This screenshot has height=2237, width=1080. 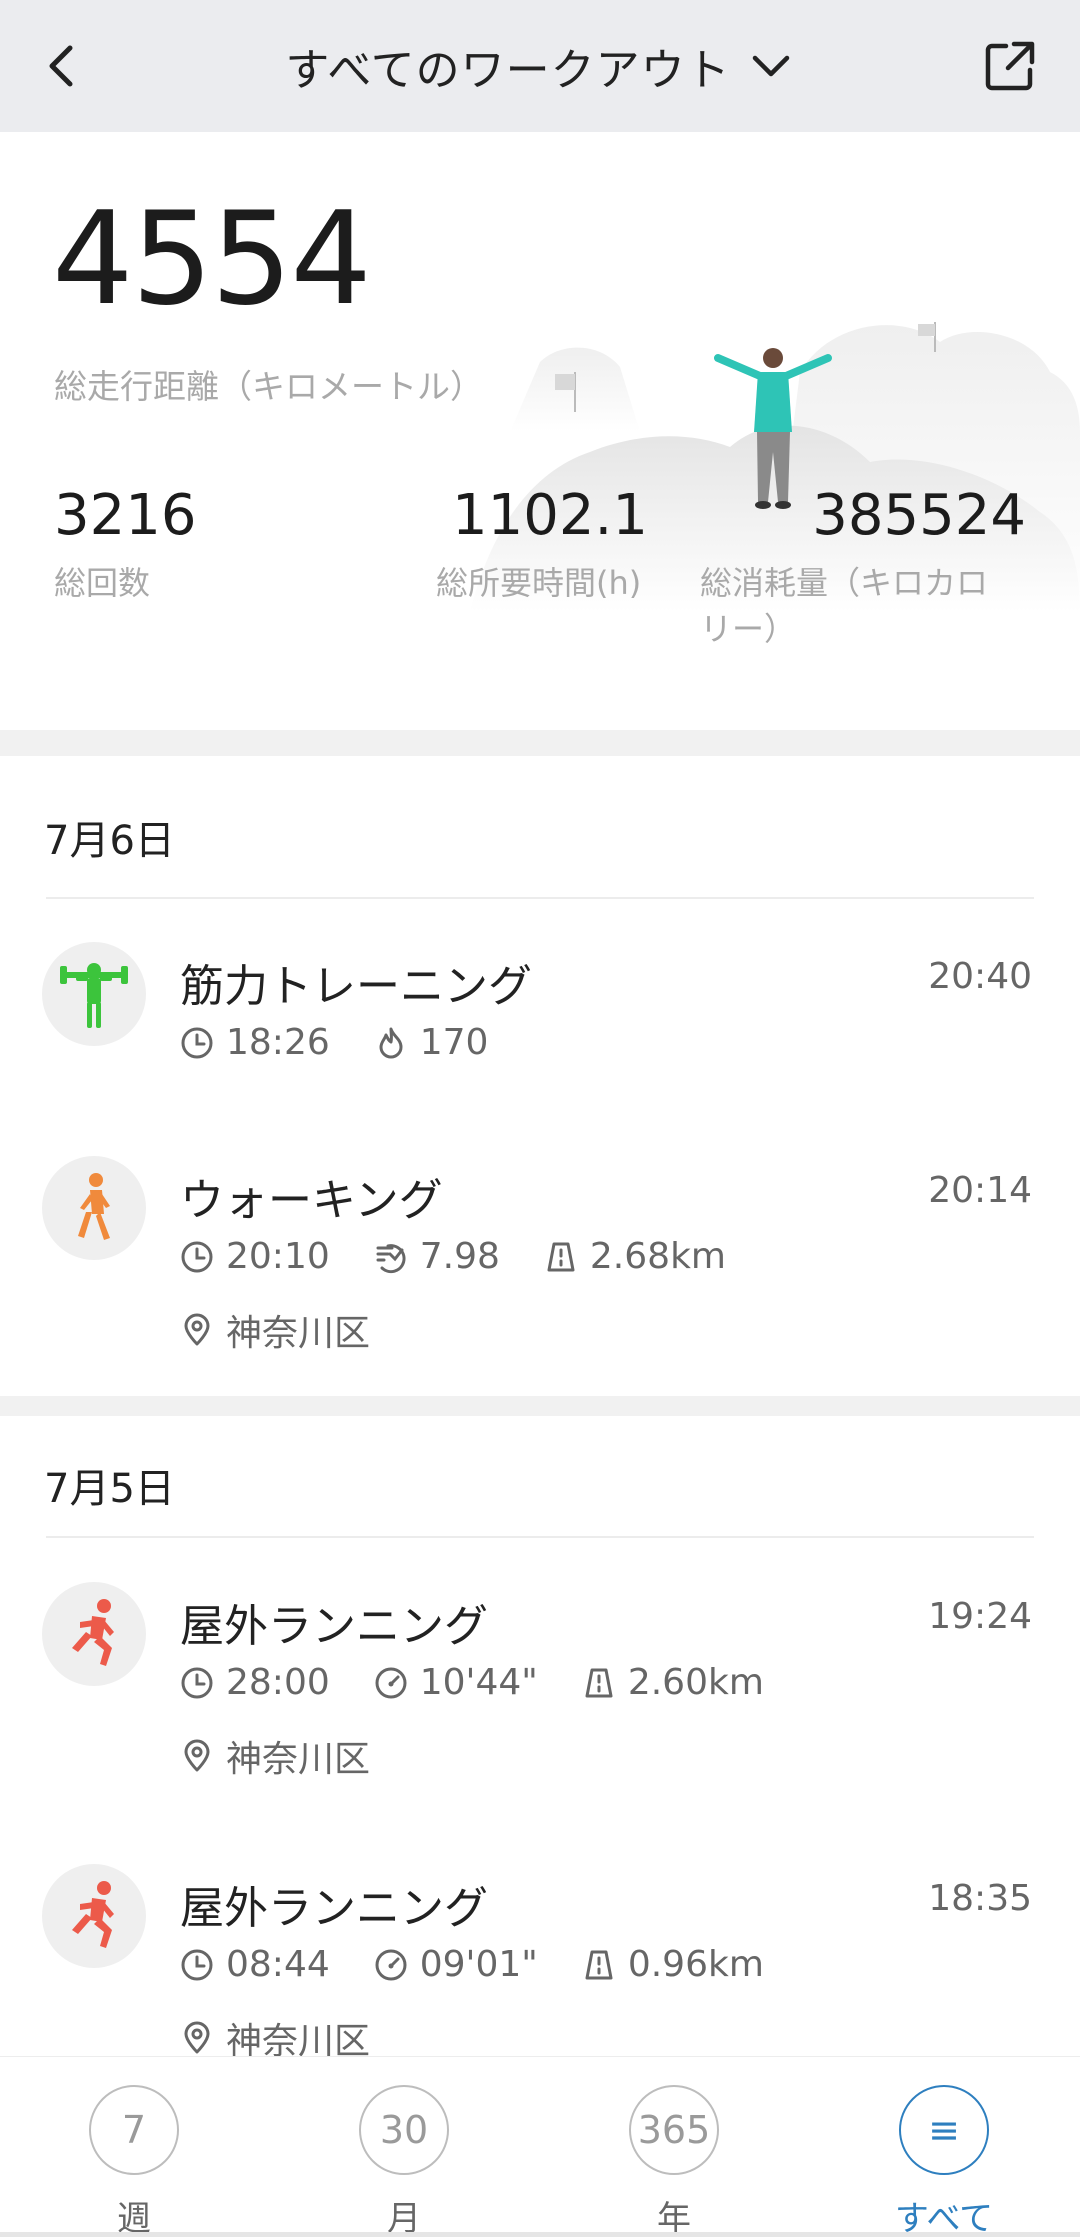 I want to click on nav-month-circle: 30, so click(x=404, y=2130).